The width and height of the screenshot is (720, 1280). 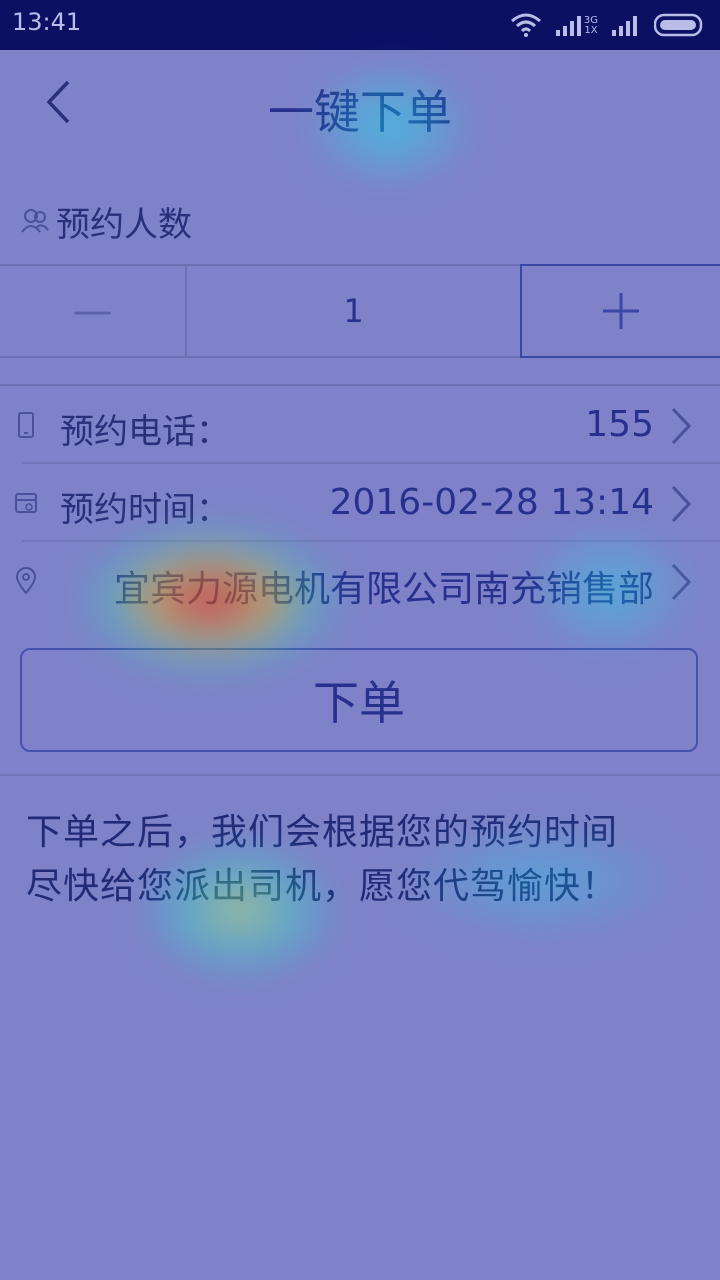 What do you see at coordinates (366, 860) in the screenshot?
I see `order-notice: 下单之后，我们会根据您的预约时间 尽快给您派出司机，愿您代驾愉快！` at bounding box center [366, 860].